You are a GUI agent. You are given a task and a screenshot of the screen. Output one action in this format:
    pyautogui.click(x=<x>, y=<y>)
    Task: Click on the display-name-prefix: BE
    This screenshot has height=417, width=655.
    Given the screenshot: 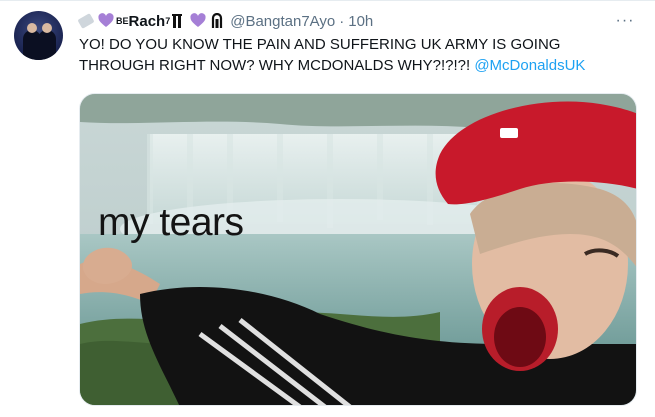 What is the action you would take?
    pyautogui.click(x=122, y=21)
    